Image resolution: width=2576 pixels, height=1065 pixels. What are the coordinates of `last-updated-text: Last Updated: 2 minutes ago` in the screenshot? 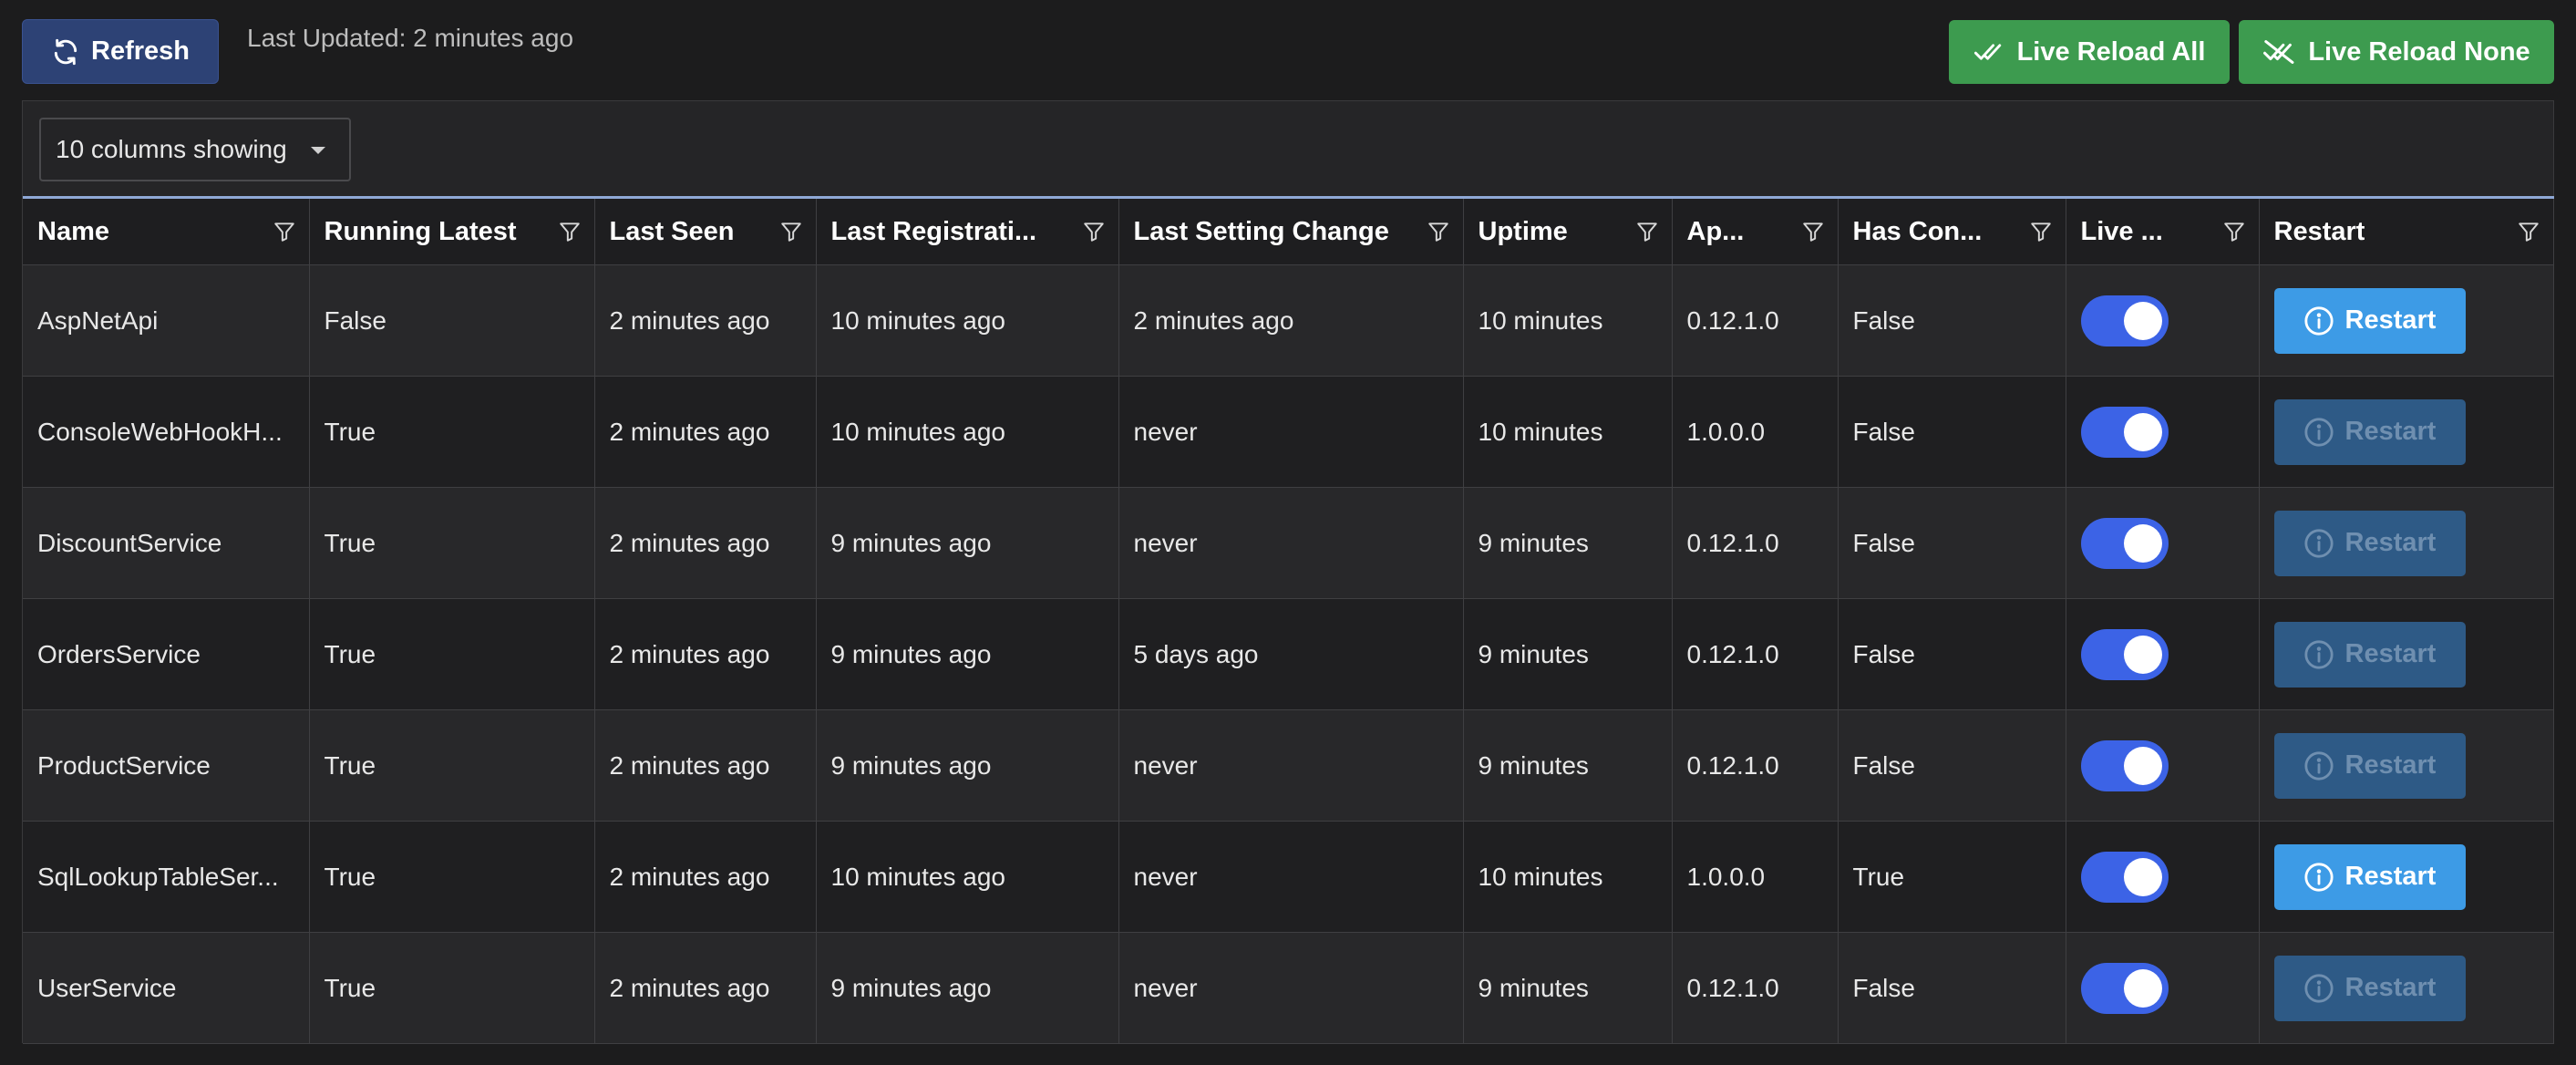 It's located at (410, 38).